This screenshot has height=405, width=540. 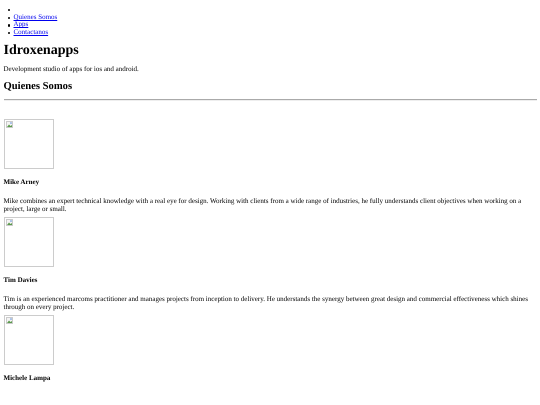 What do you see at coordinates (39, 86) in the screenshot?
I see `section-heading: Quienes Somos` at bounding box center [39, 86].